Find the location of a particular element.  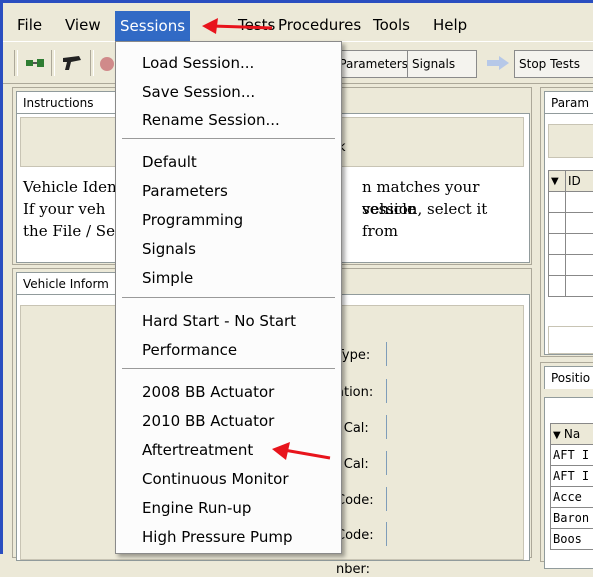

menu-item-2010-bb-actuator: 2010 BB Actuator is located at coordinates (208, 421).